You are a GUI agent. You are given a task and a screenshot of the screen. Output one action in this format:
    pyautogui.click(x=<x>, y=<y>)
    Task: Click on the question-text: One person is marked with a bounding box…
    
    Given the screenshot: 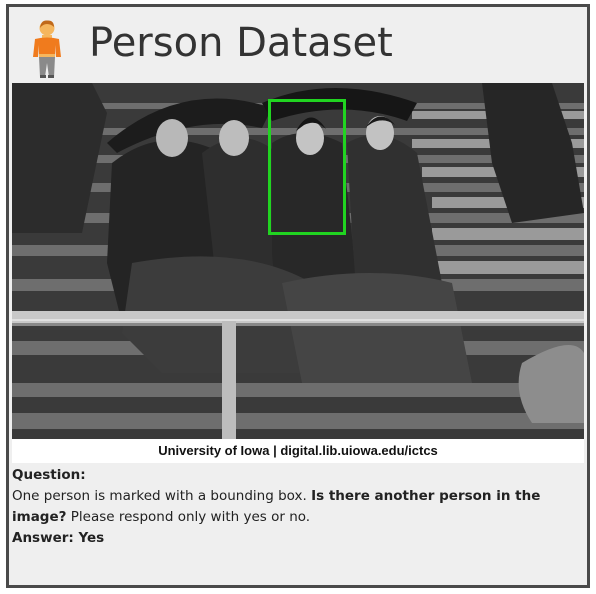 What is the action you would take?
    pyautogui.click(x=292, y=507)
    